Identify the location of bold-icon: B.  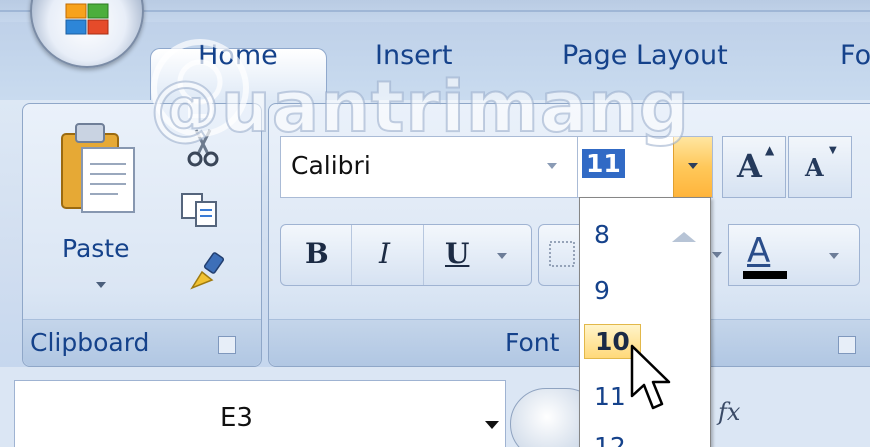
(317, 253).